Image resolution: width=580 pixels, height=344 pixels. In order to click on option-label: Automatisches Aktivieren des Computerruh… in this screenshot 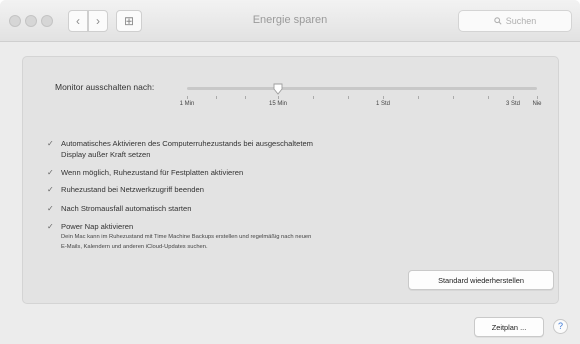, I will do `click(187, 143)`.